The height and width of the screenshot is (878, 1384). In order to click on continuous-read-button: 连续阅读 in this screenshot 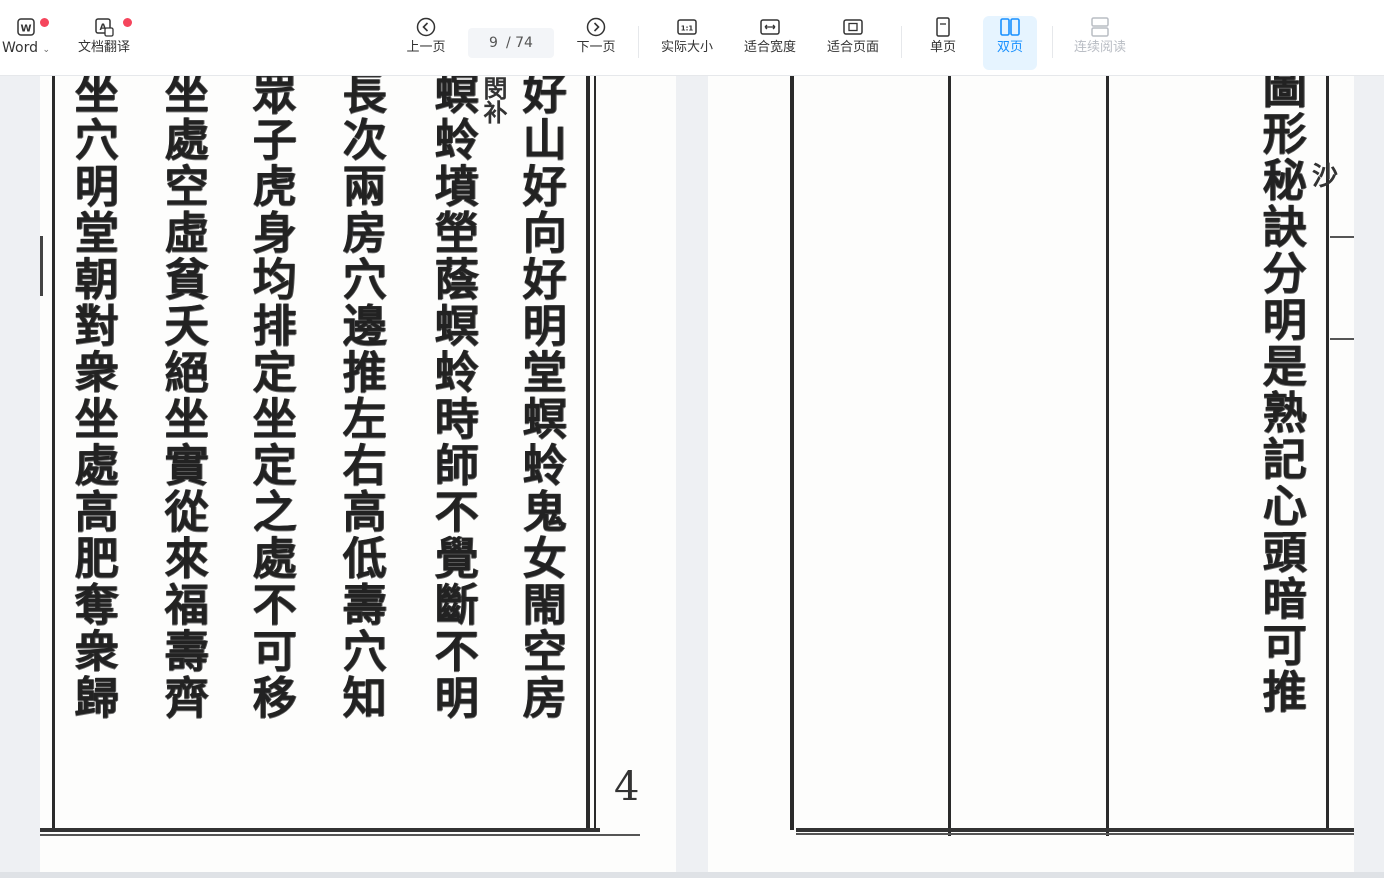, I will do `click(1100, 43)`.